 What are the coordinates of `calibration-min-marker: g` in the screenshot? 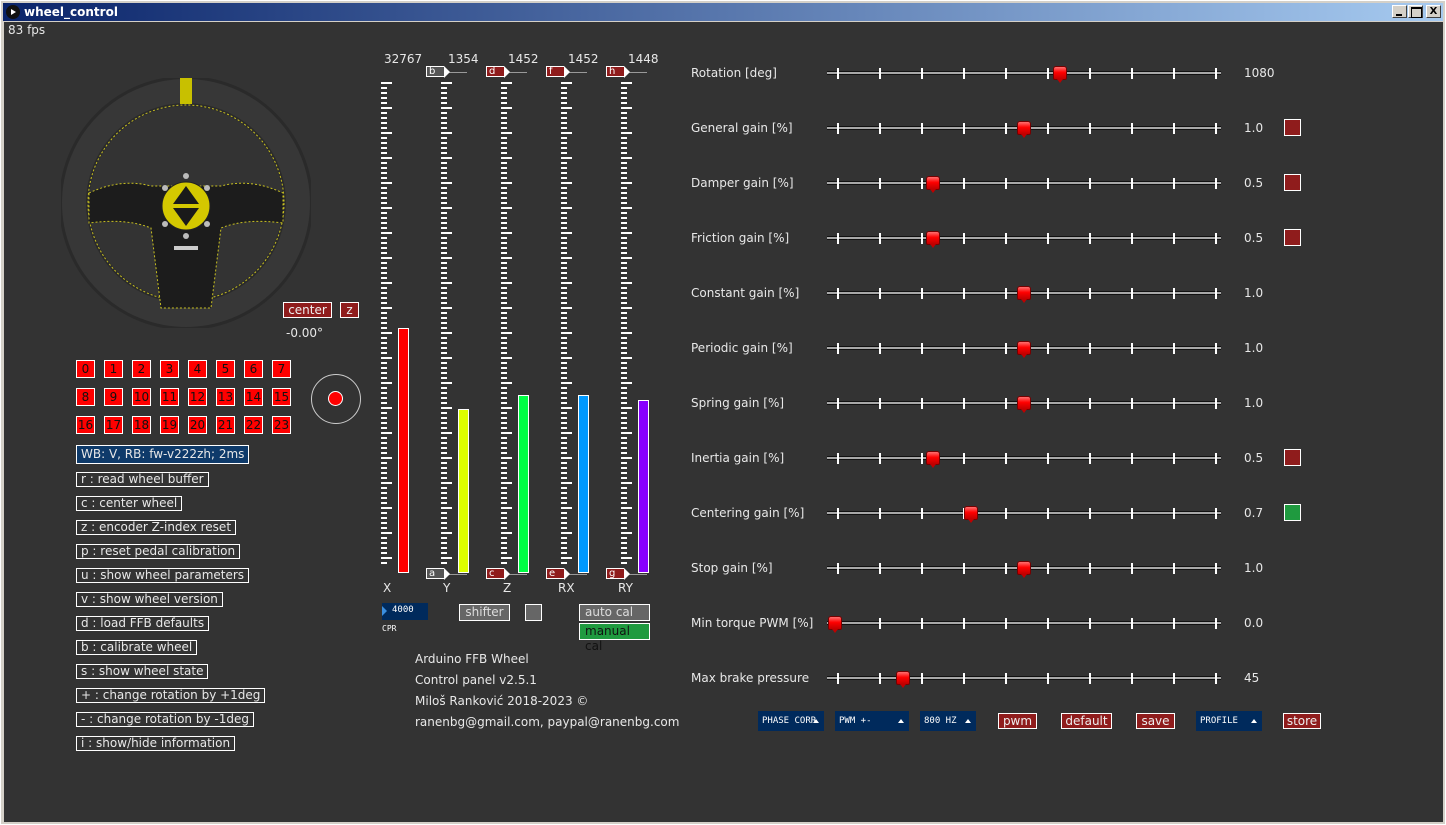 It's located at (618, 574).